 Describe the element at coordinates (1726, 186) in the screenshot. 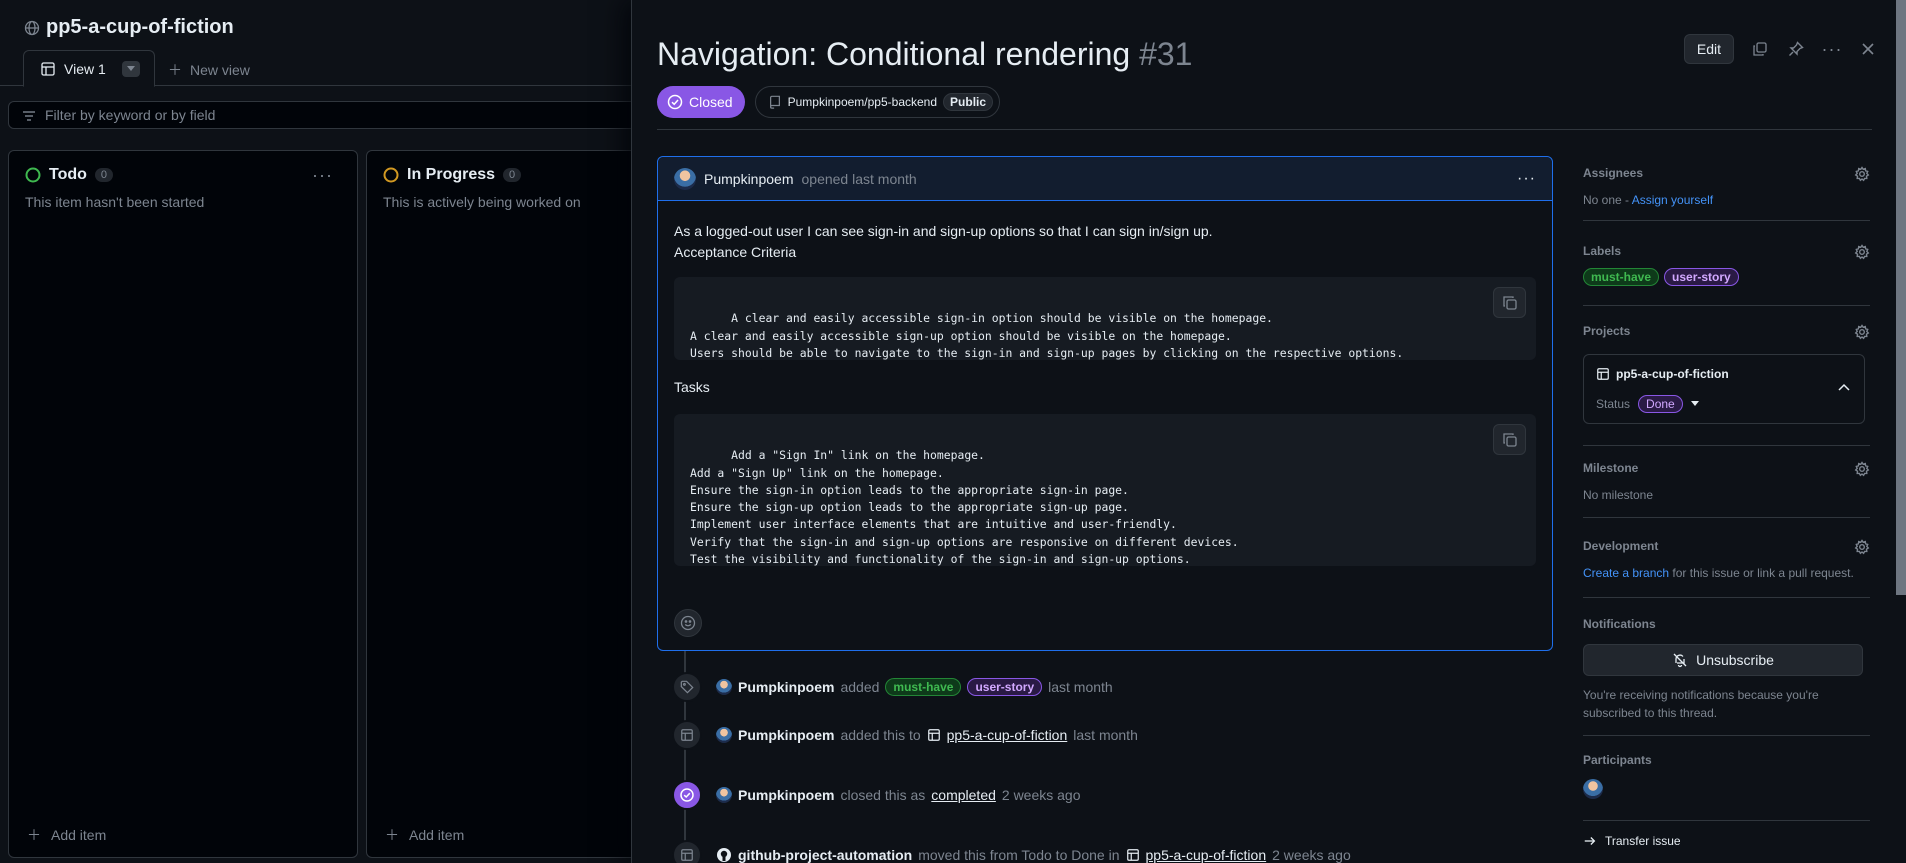

I see `assignees-section: Assignees No one - Assign yourself` at that location.